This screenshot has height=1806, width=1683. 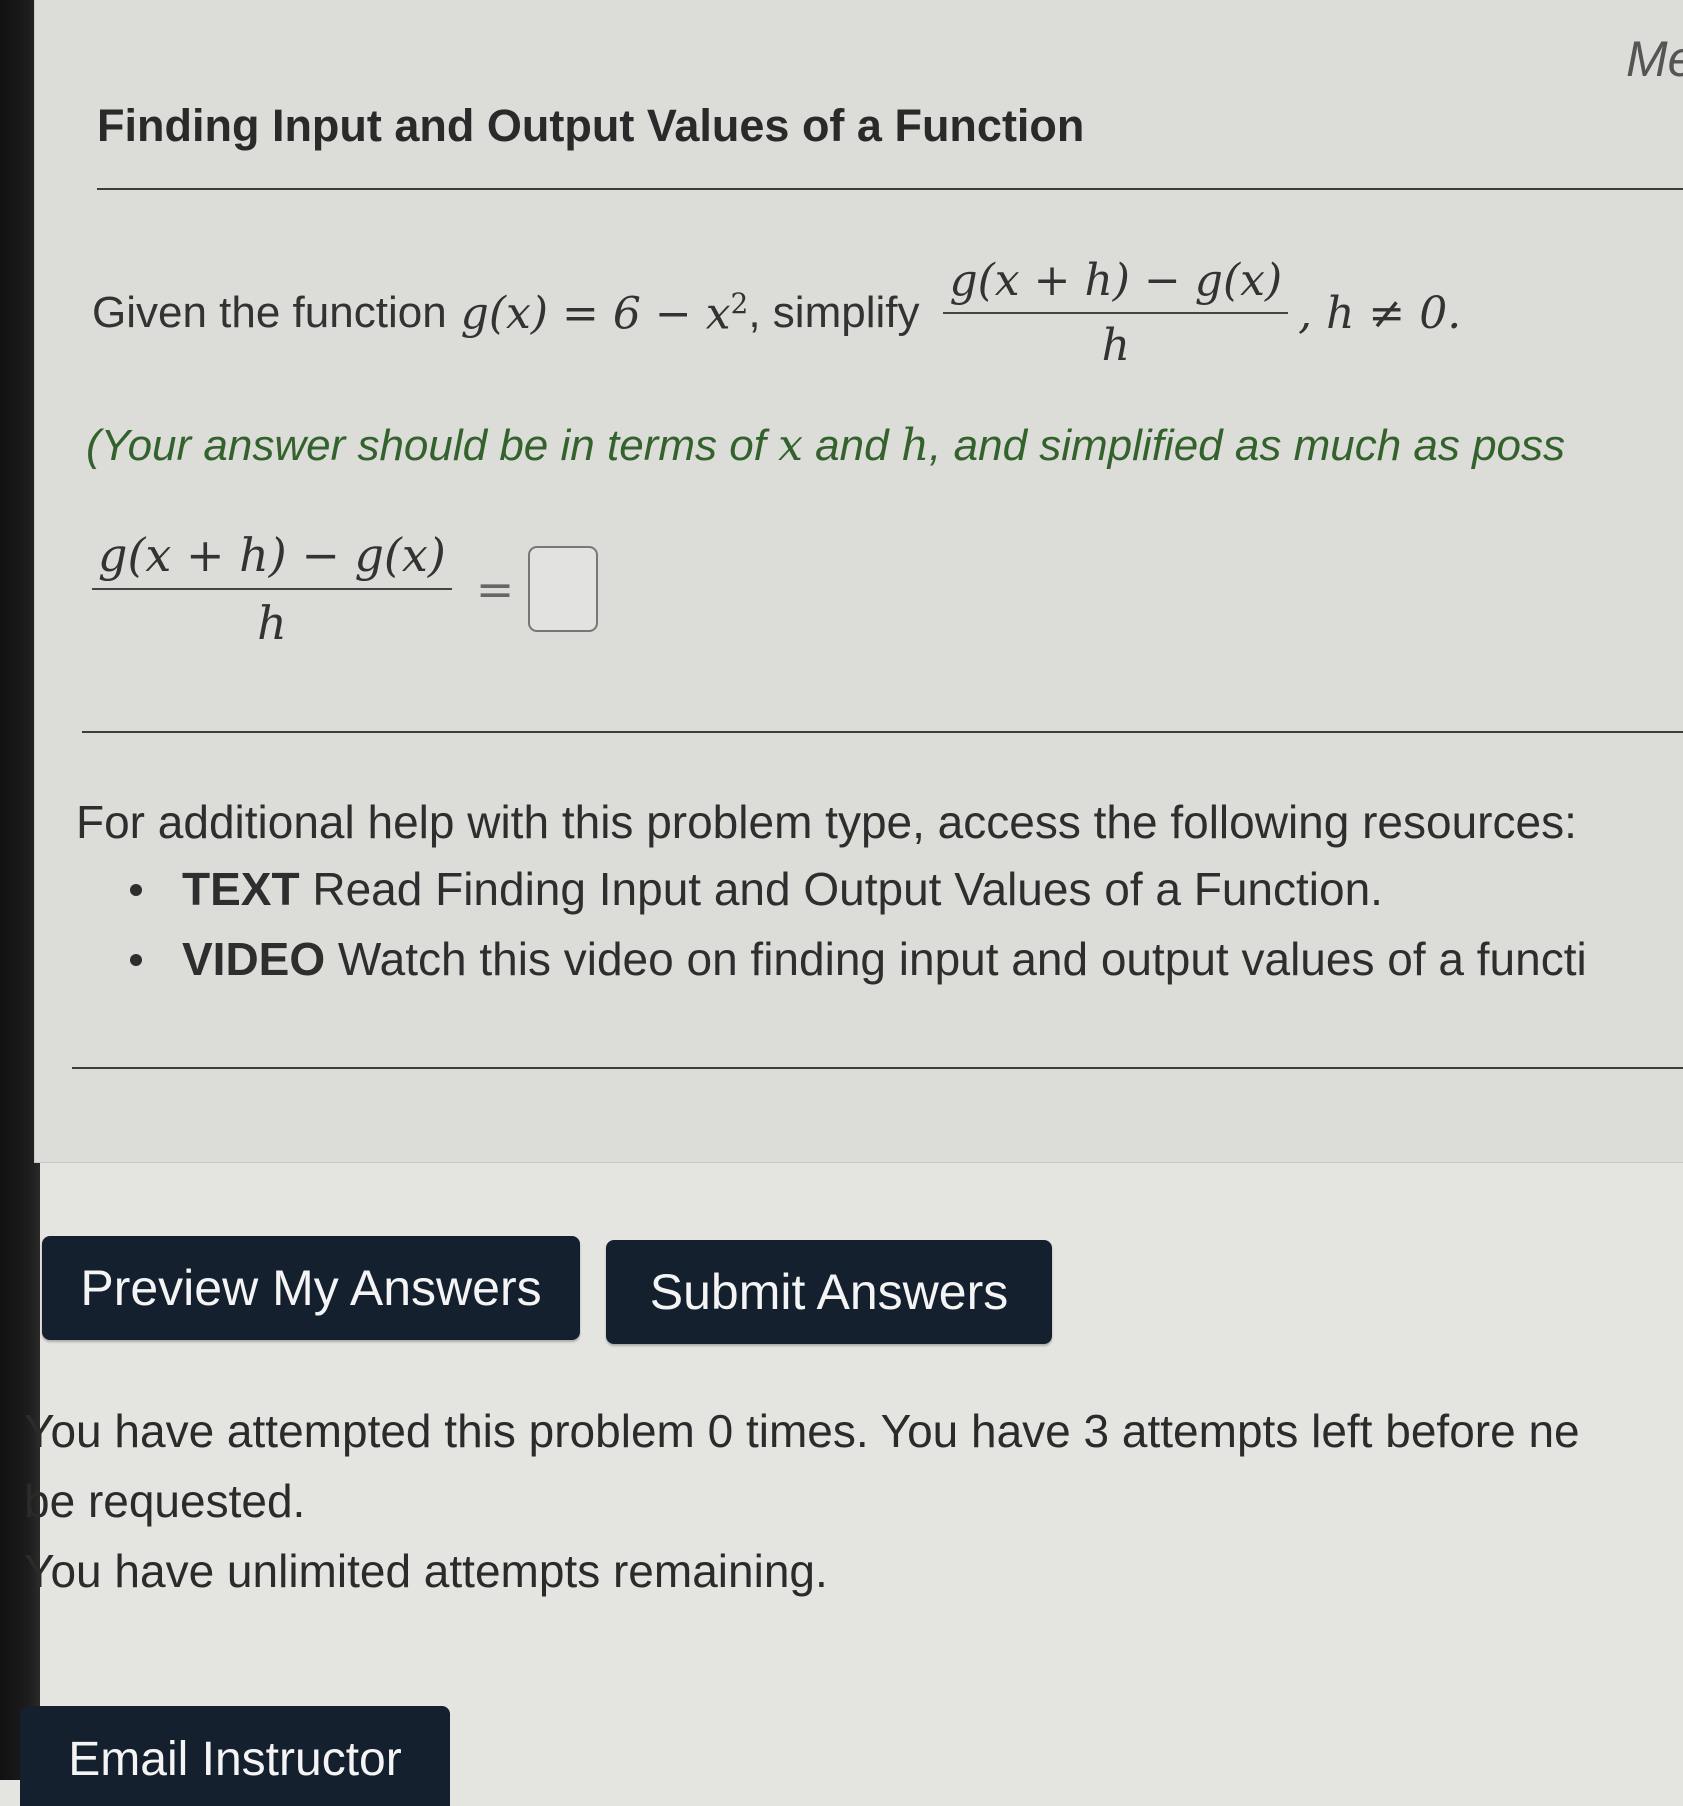 What do you see at coordinates (241, 889) in the screenshot?
I see `resource-type-text: TEXT` at bounding box center [241, 889].